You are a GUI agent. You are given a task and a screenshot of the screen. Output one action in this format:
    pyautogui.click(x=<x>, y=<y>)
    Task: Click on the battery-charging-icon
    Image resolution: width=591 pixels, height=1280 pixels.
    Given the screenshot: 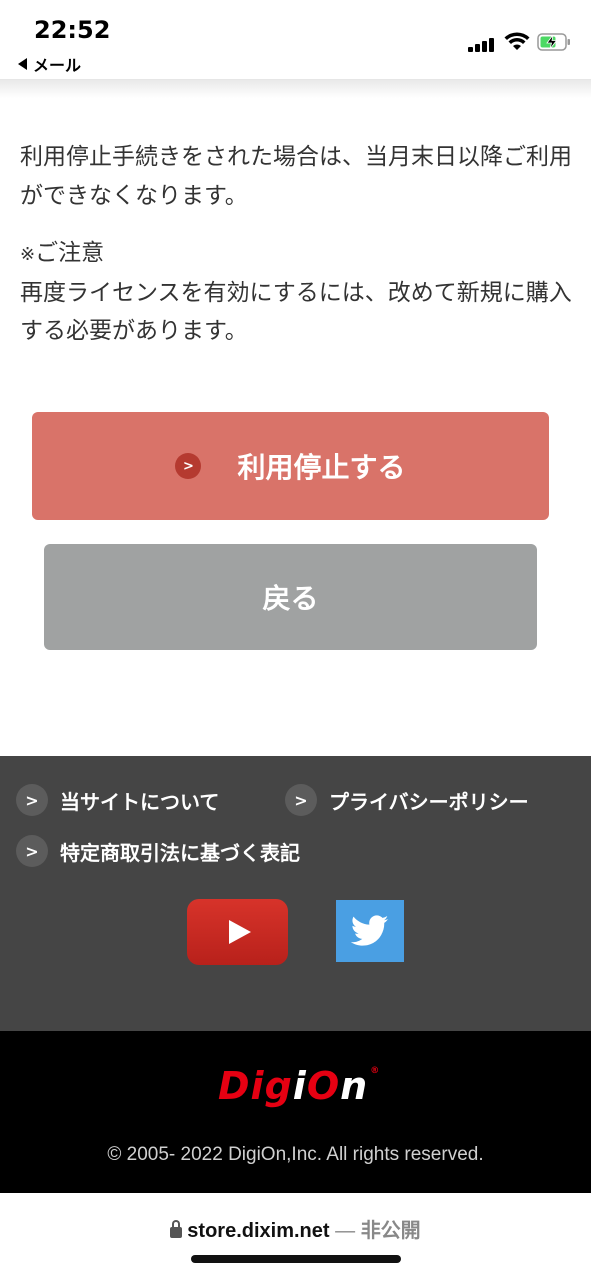 What is the action you would take?
    pyautogui.click(x=553, y=42)
    